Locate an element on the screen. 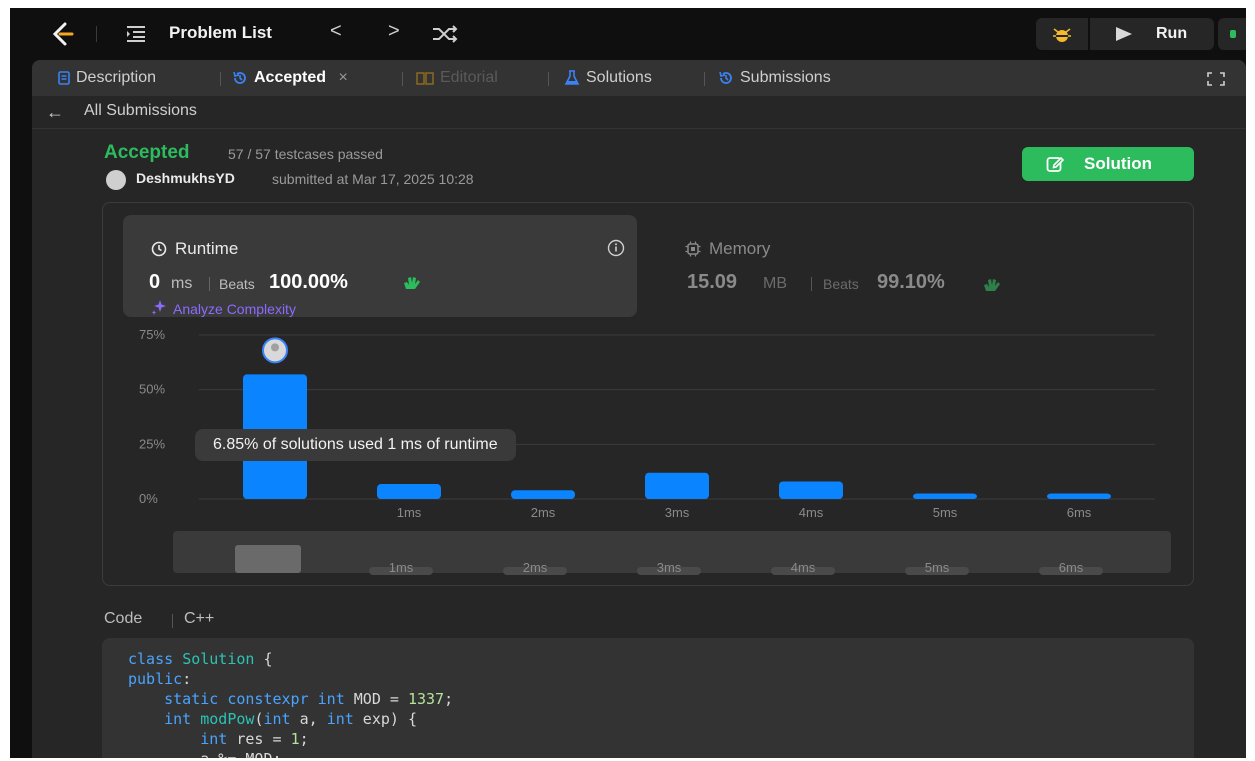 This screenshot has height=761, width=1255. code-line: class Solution { is located at coordinates (200, 659).